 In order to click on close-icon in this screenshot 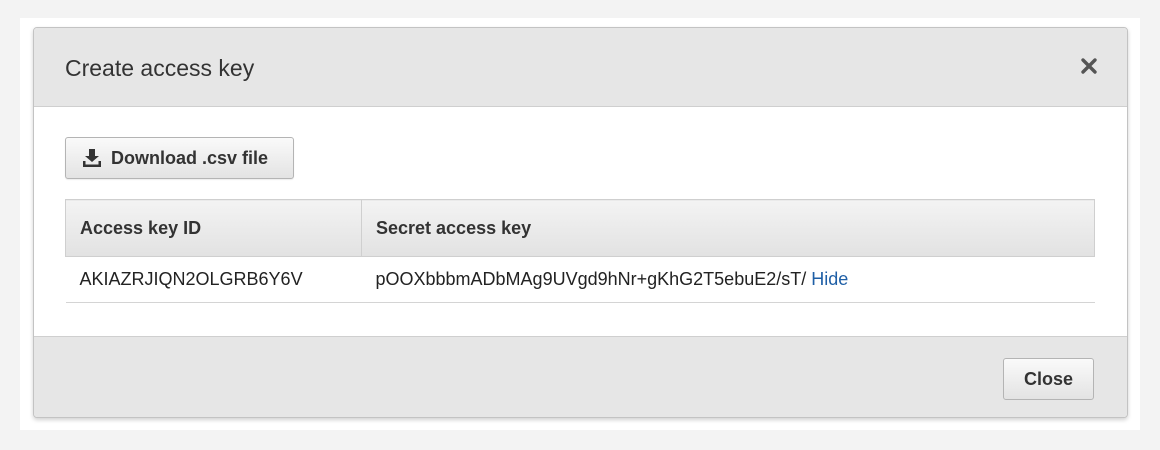, I will do `click(1089, 66)`.